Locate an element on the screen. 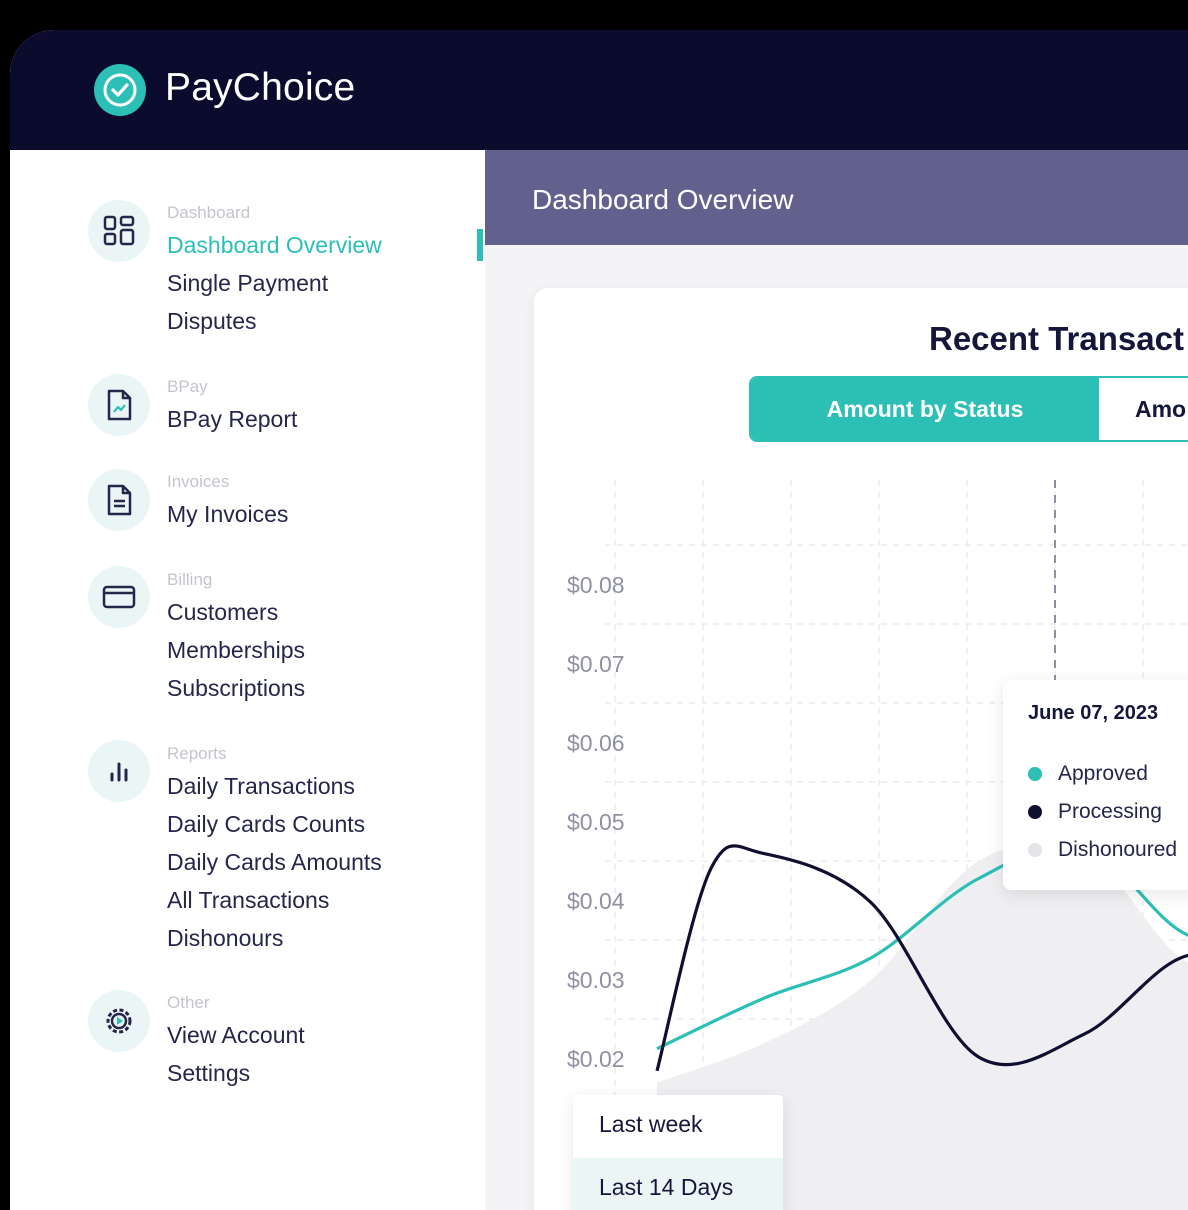 This screenshot has height=1210, width=1188. section-label-invoices: Invoices is located at coordinates (198, 481).